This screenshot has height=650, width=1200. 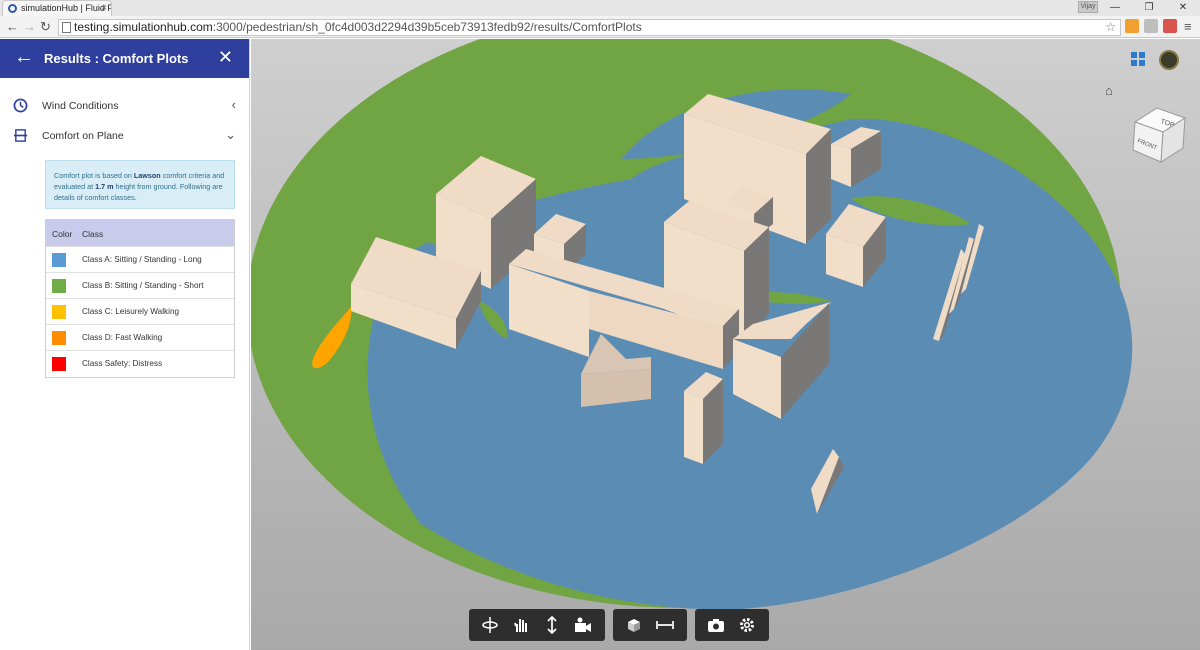 I want to click on model-browser-button, so click(x=634, y=625).